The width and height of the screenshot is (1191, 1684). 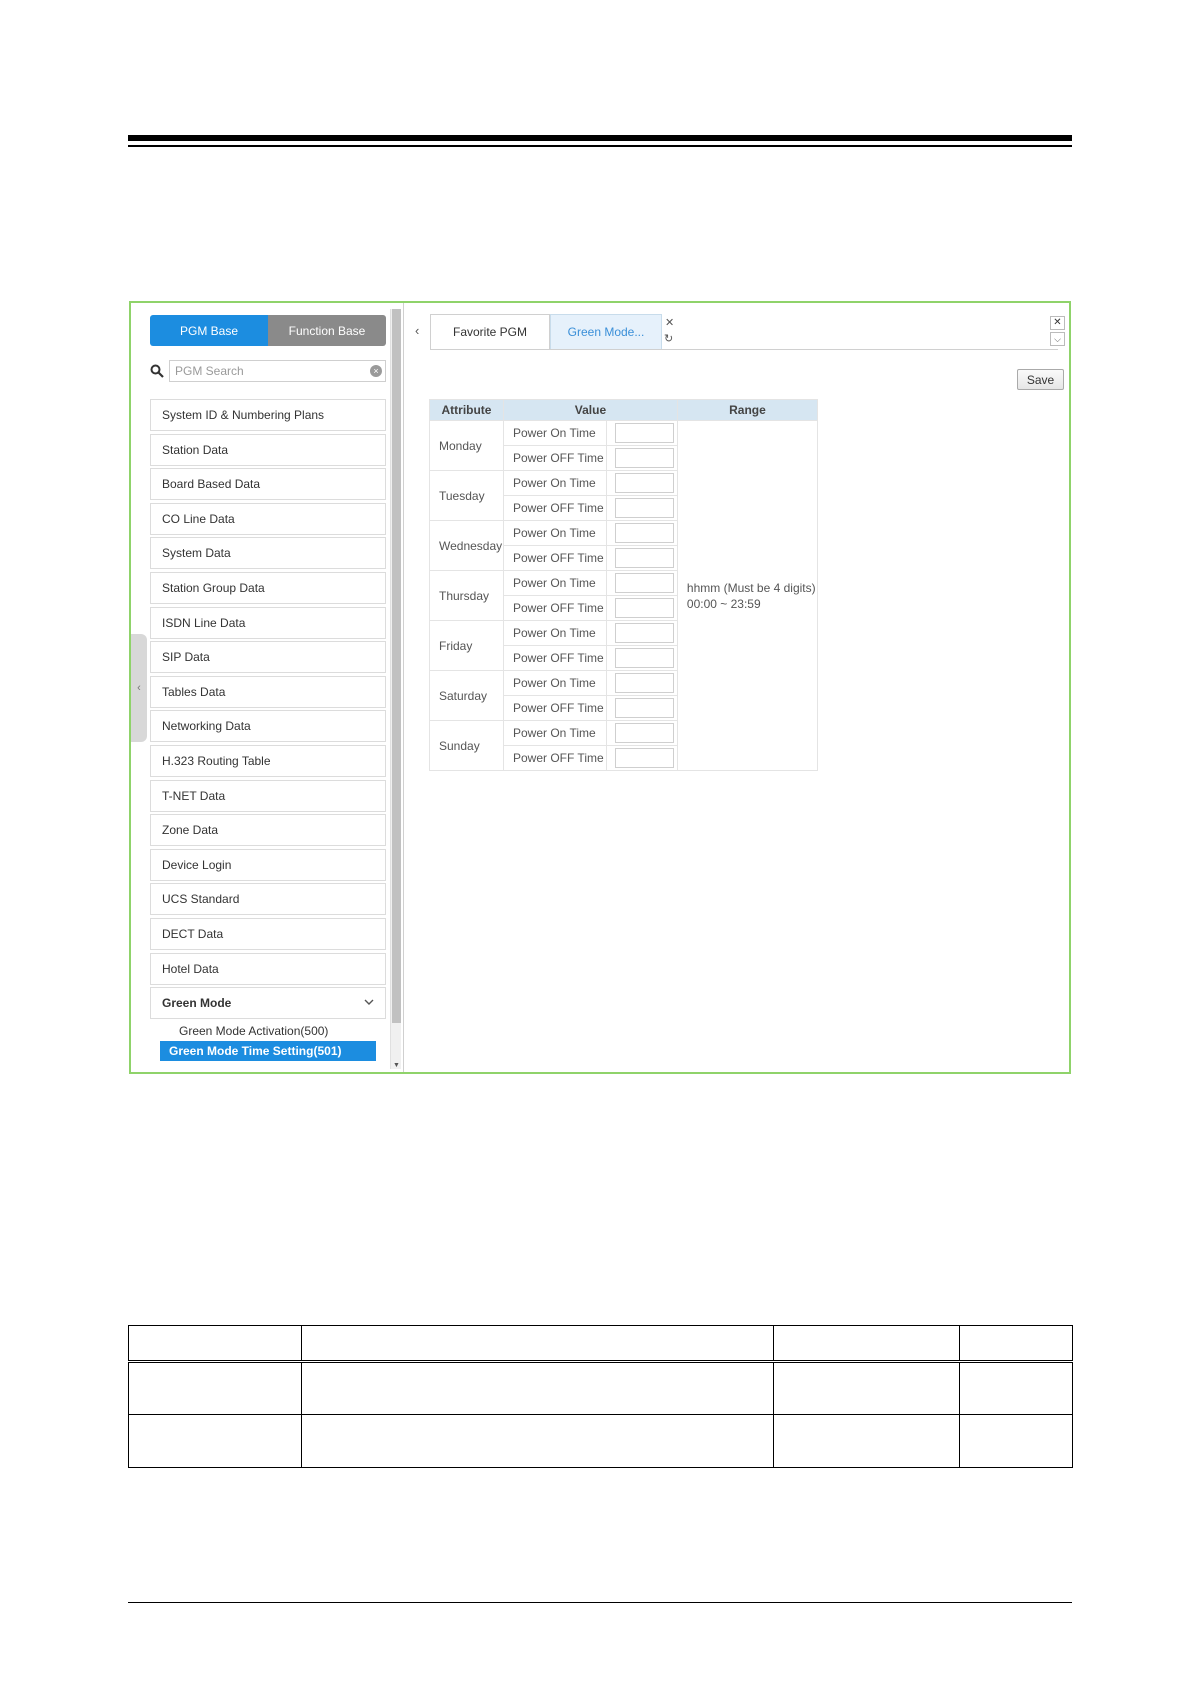 I want to click on menu-item-networking-data: Networking Data, so click(x=268, y=726).